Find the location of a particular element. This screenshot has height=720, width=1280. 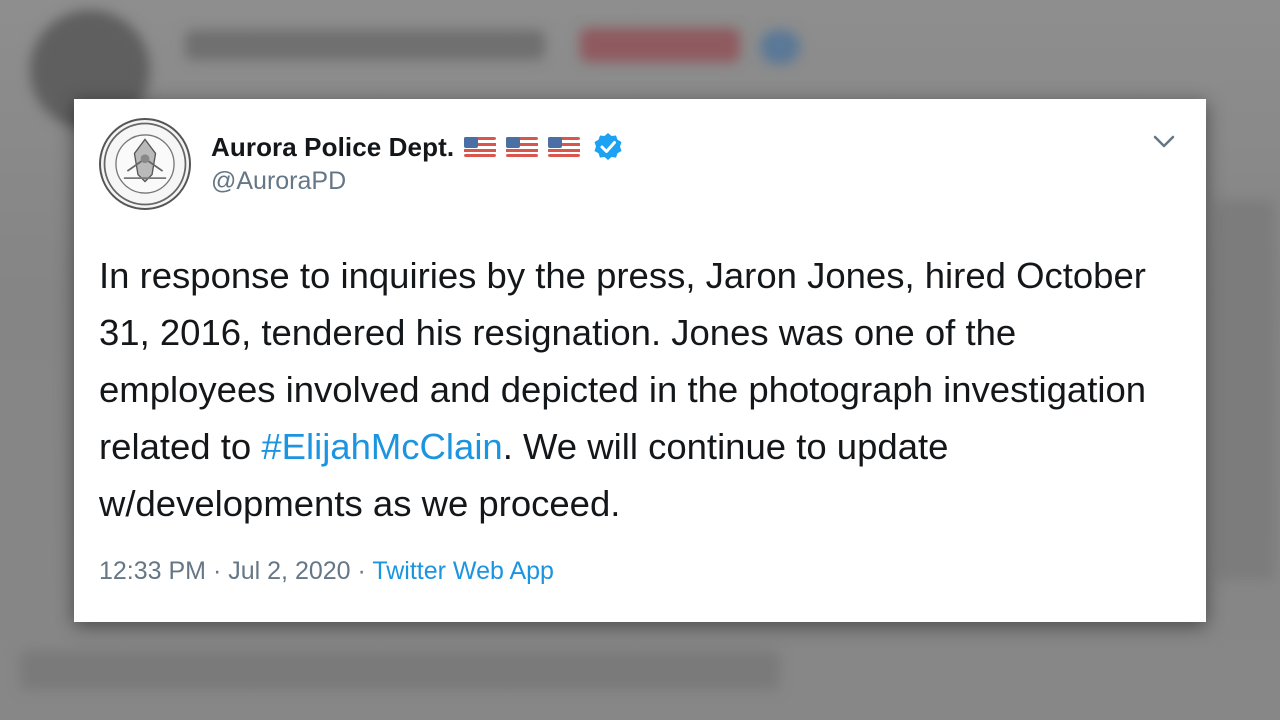

blurred-badge is located at coordinates (780, 47).